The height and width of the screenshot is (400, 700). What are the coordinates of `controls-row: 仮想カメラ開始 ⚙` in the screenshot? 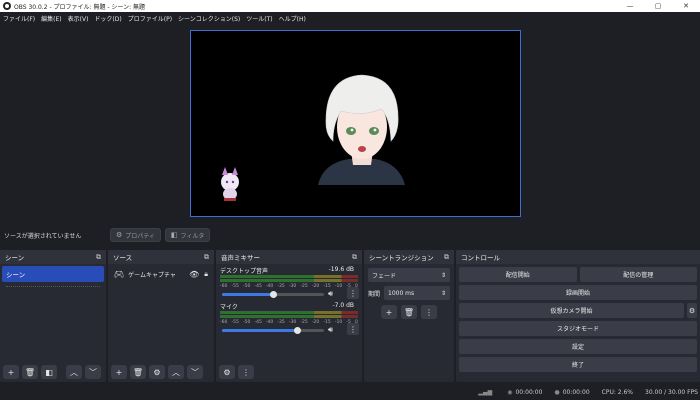 It's located at (578, 310).